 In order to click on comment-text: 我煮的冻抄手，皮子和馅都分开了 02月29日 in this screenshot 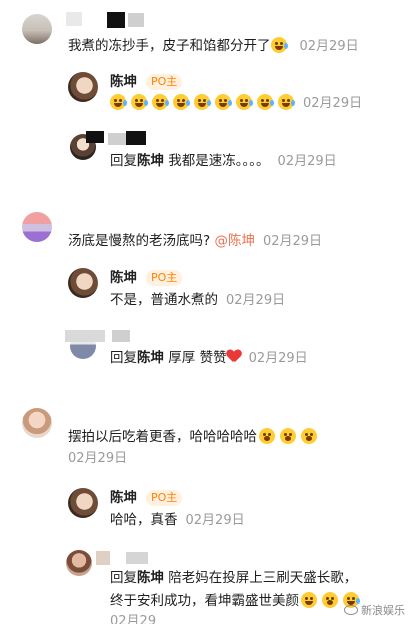, I will do `click(213, 45)`.